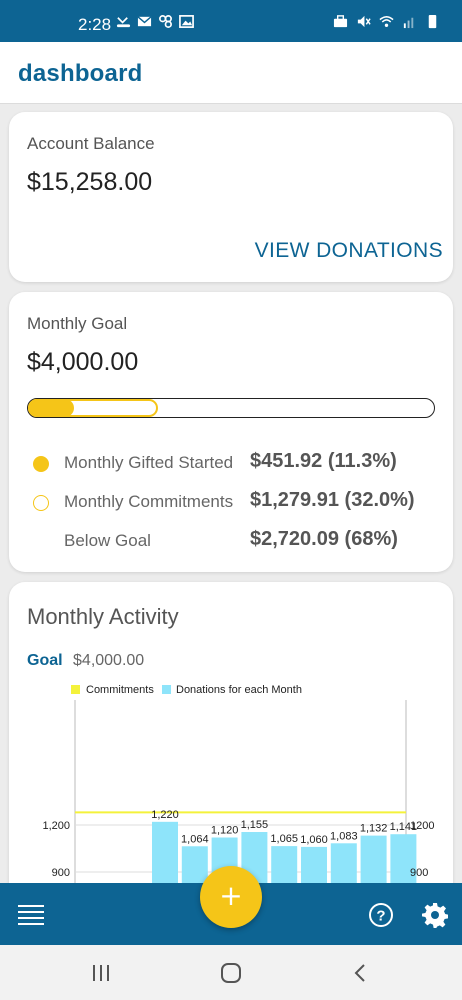 This screenshot has width=462, height=1000. I want to click on status-bar: 2:28, so click(231, 21).